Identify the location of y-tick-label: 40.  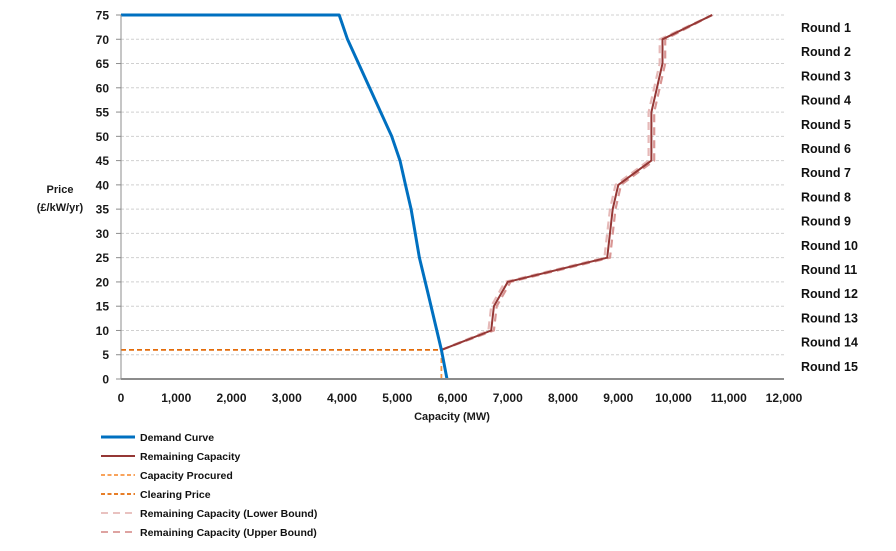
(103, 185).